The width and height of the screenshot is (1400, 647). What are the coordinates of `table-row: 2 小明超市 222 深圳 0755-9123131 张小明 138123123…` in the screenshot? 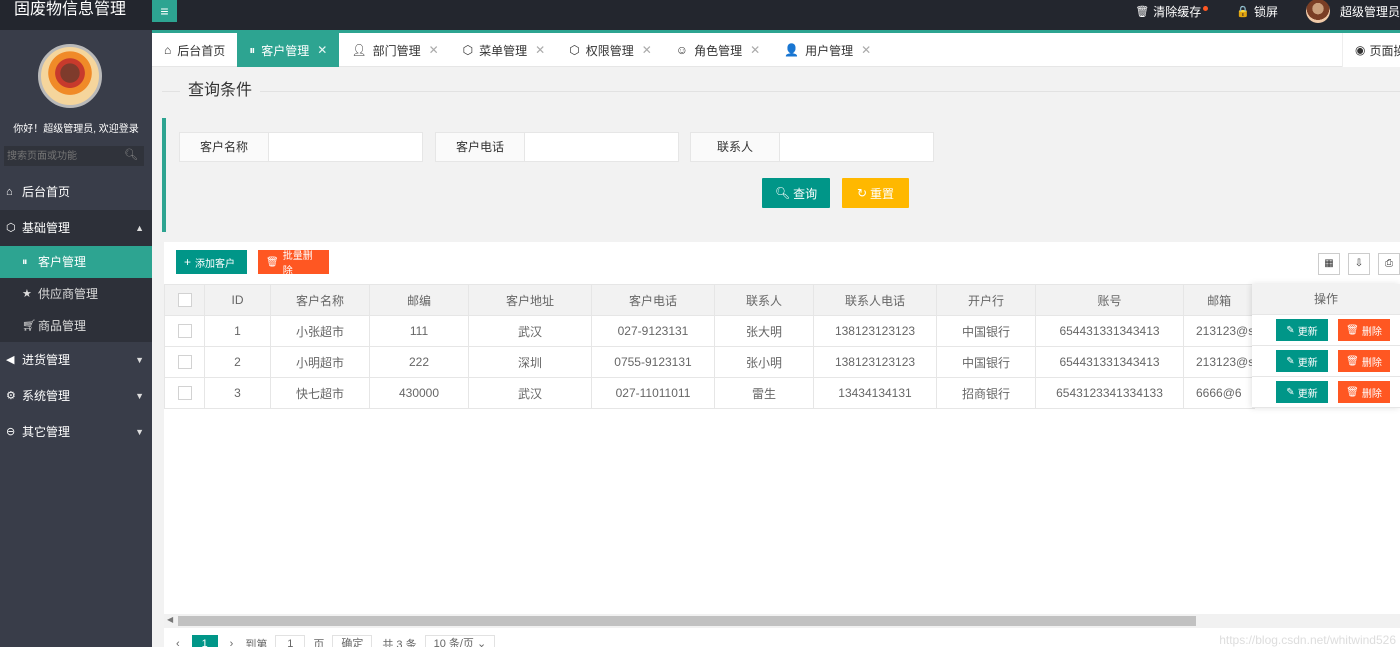 It's located at (710, 362).